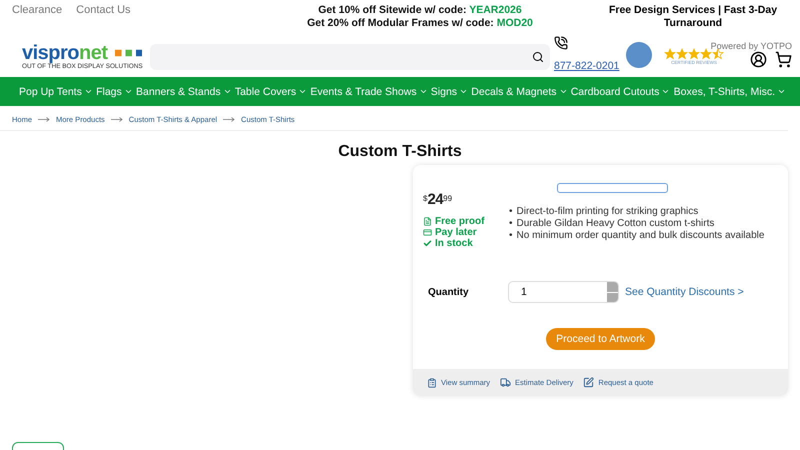 The image size is (800, 450). Describe the element at coordinates (65, 53) in the screenshot. I see `logo-text: vispronet` at that location.